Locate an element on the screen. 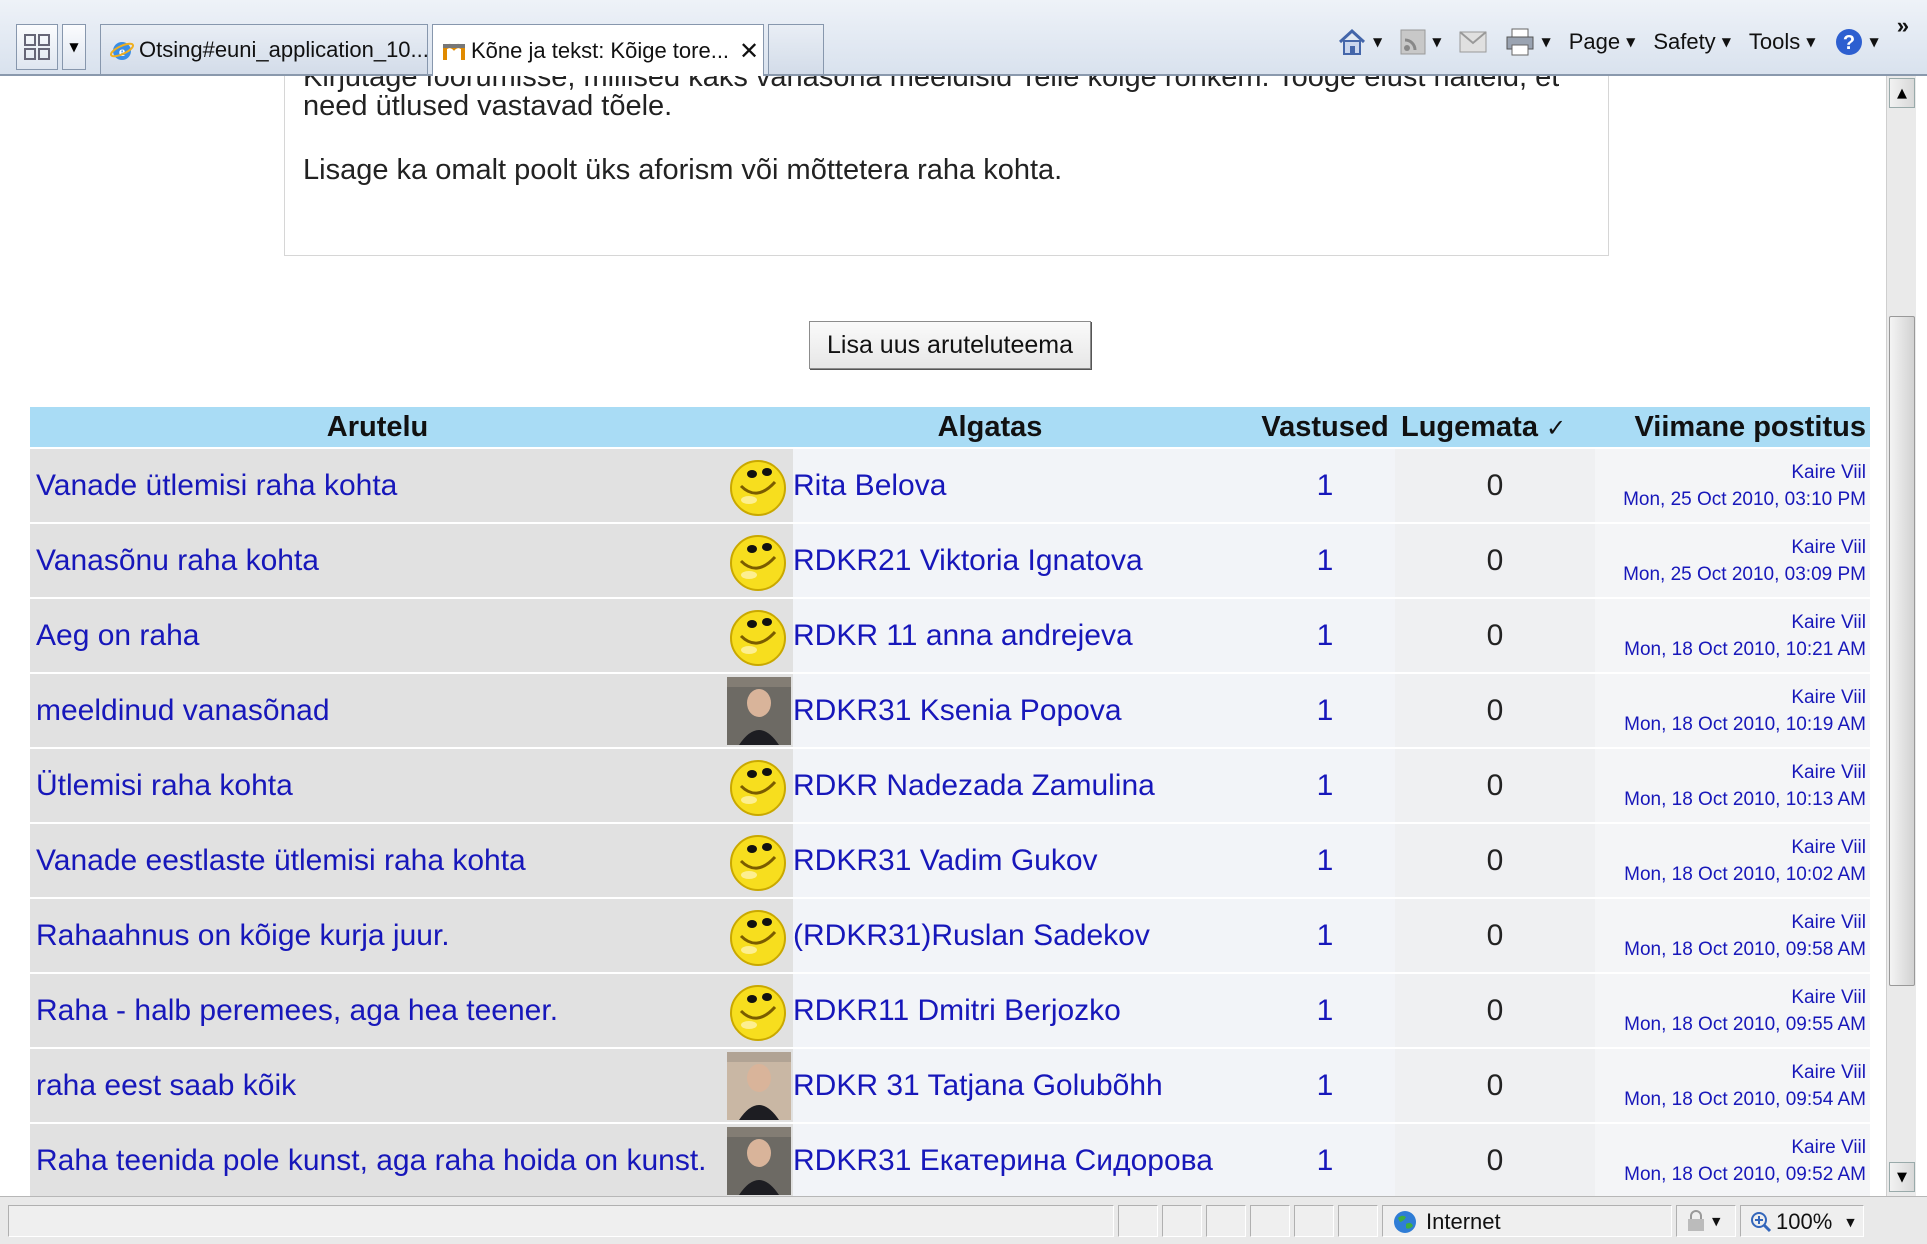 The width and height of the screenshot is (1927, 1244). security-zone: Internet is located at coordinates (1446, 1222).